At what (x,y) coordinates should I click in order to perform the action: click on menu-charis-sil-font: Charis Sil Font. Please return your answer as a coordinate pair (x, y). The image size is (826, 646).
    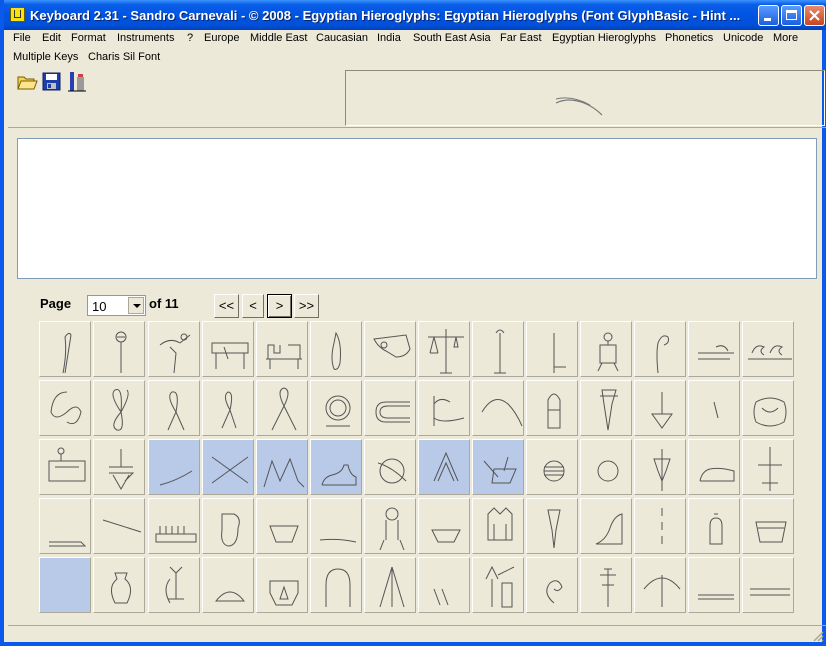
    Looking at the image, I should click on (124, 57).